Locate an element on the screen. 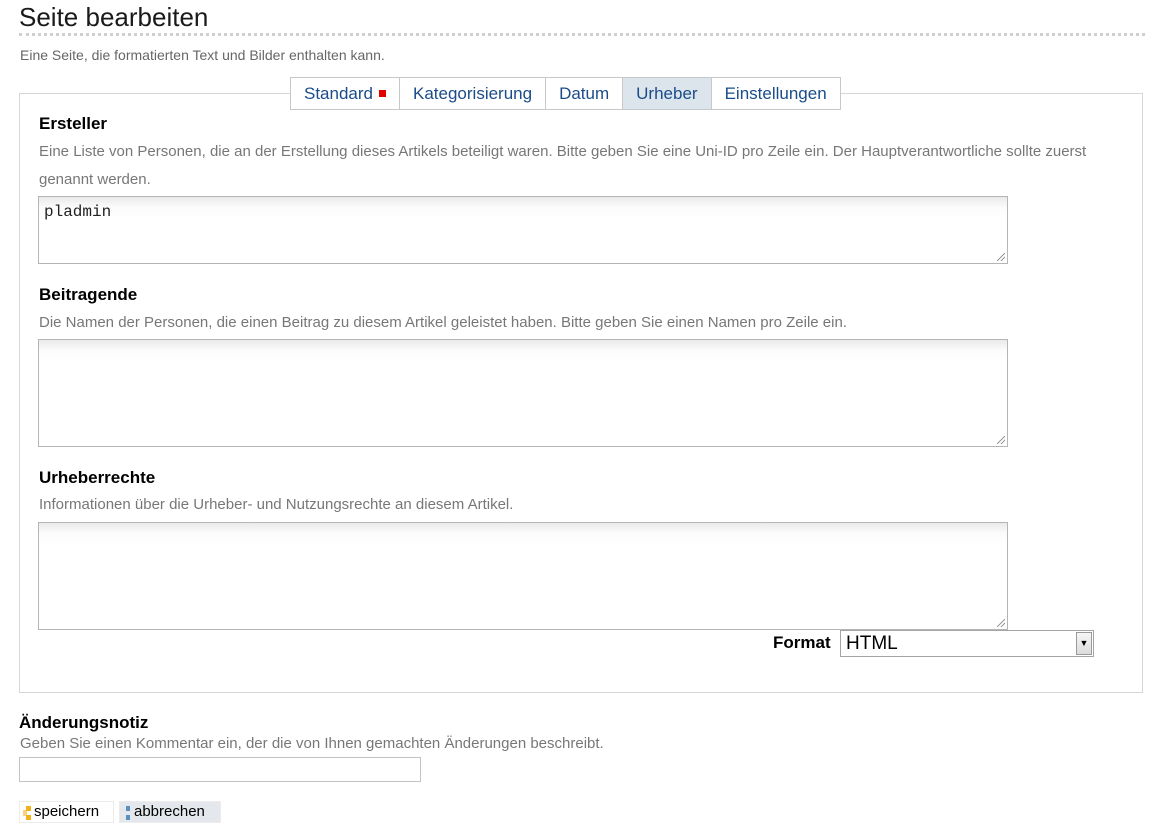  save-button: speichern is located at coordinates (66, 812).